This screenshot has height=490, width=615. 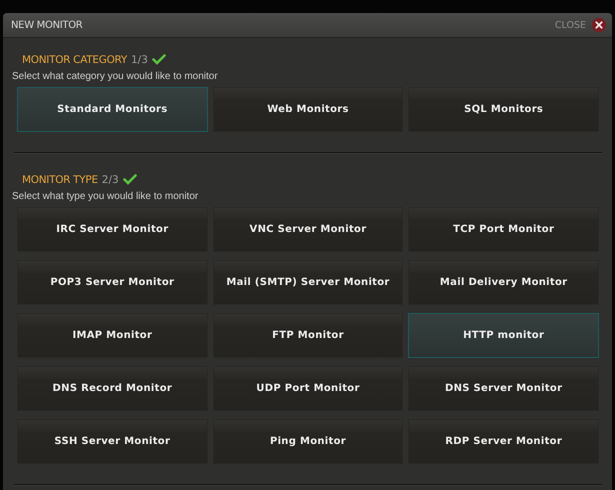 I want to click on option-button: POP3 Server Monitor, so click(x=112, y=282).